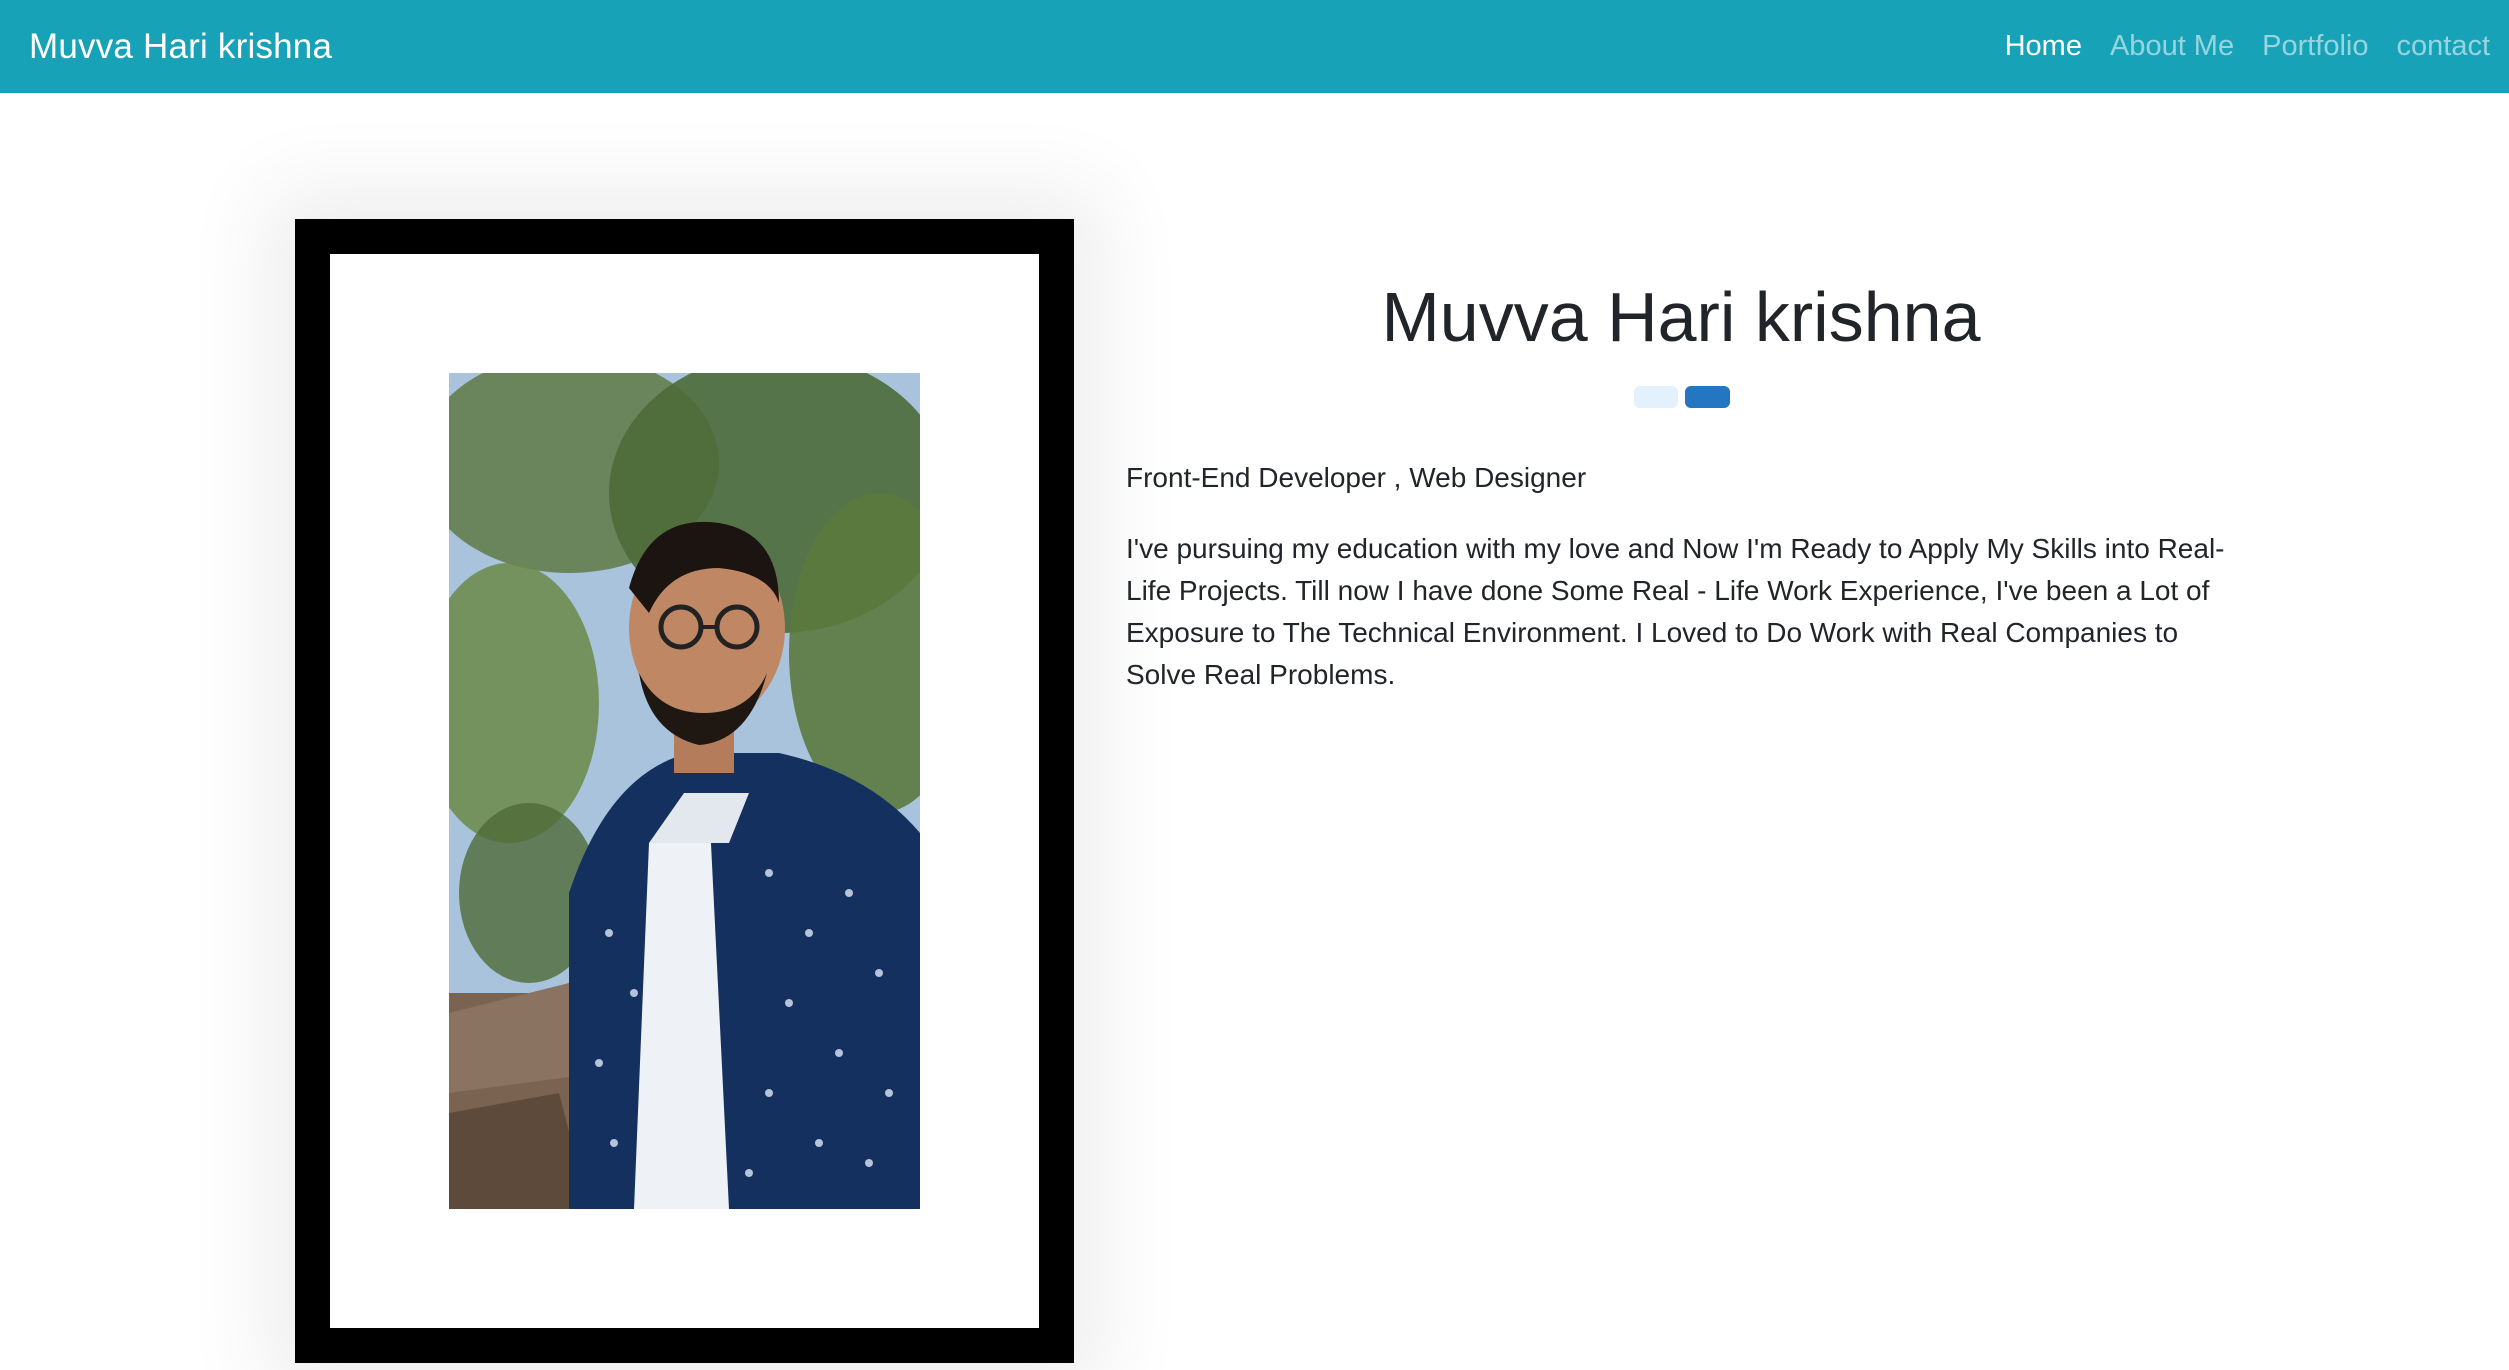  Describe the element at coordinates (1707, 397) in the screenshot. I see `divider-dash-dark` at that location.